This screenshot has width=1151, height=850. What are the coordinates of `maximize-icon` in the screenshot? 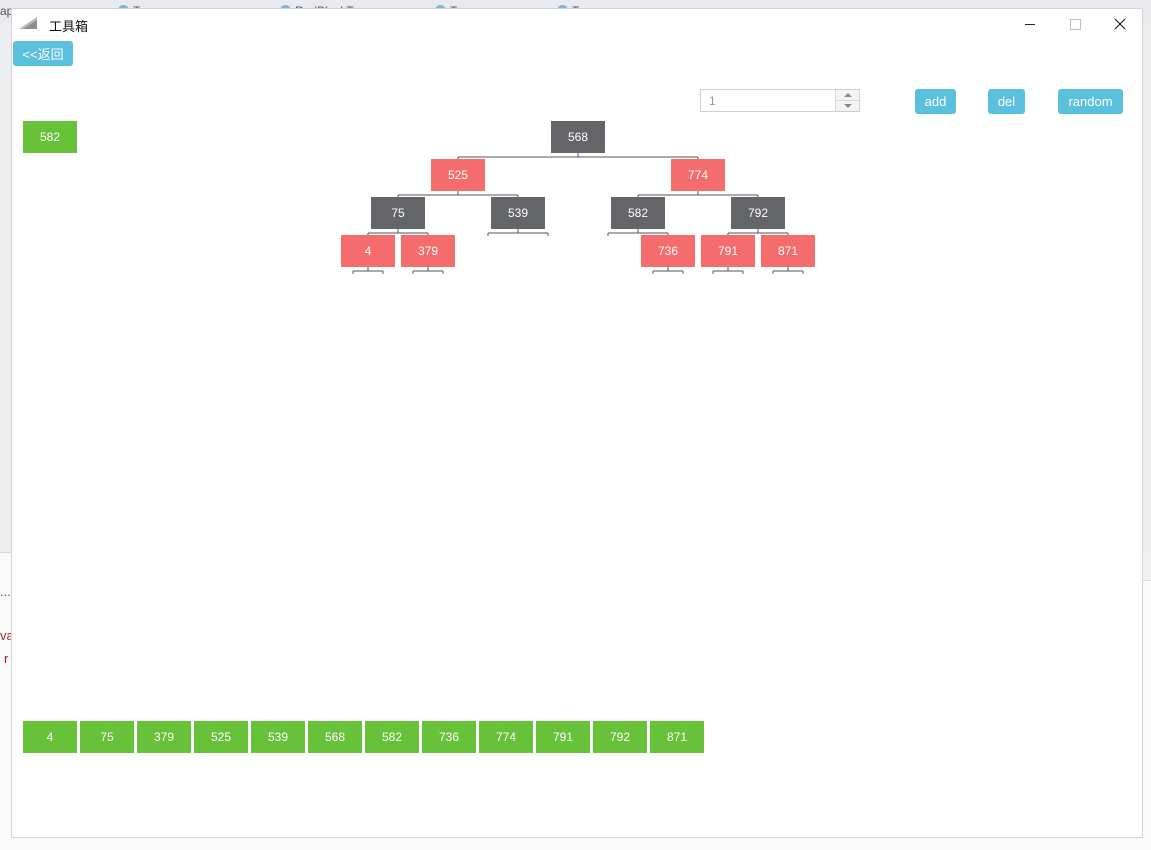 It's located at (1075, 24).